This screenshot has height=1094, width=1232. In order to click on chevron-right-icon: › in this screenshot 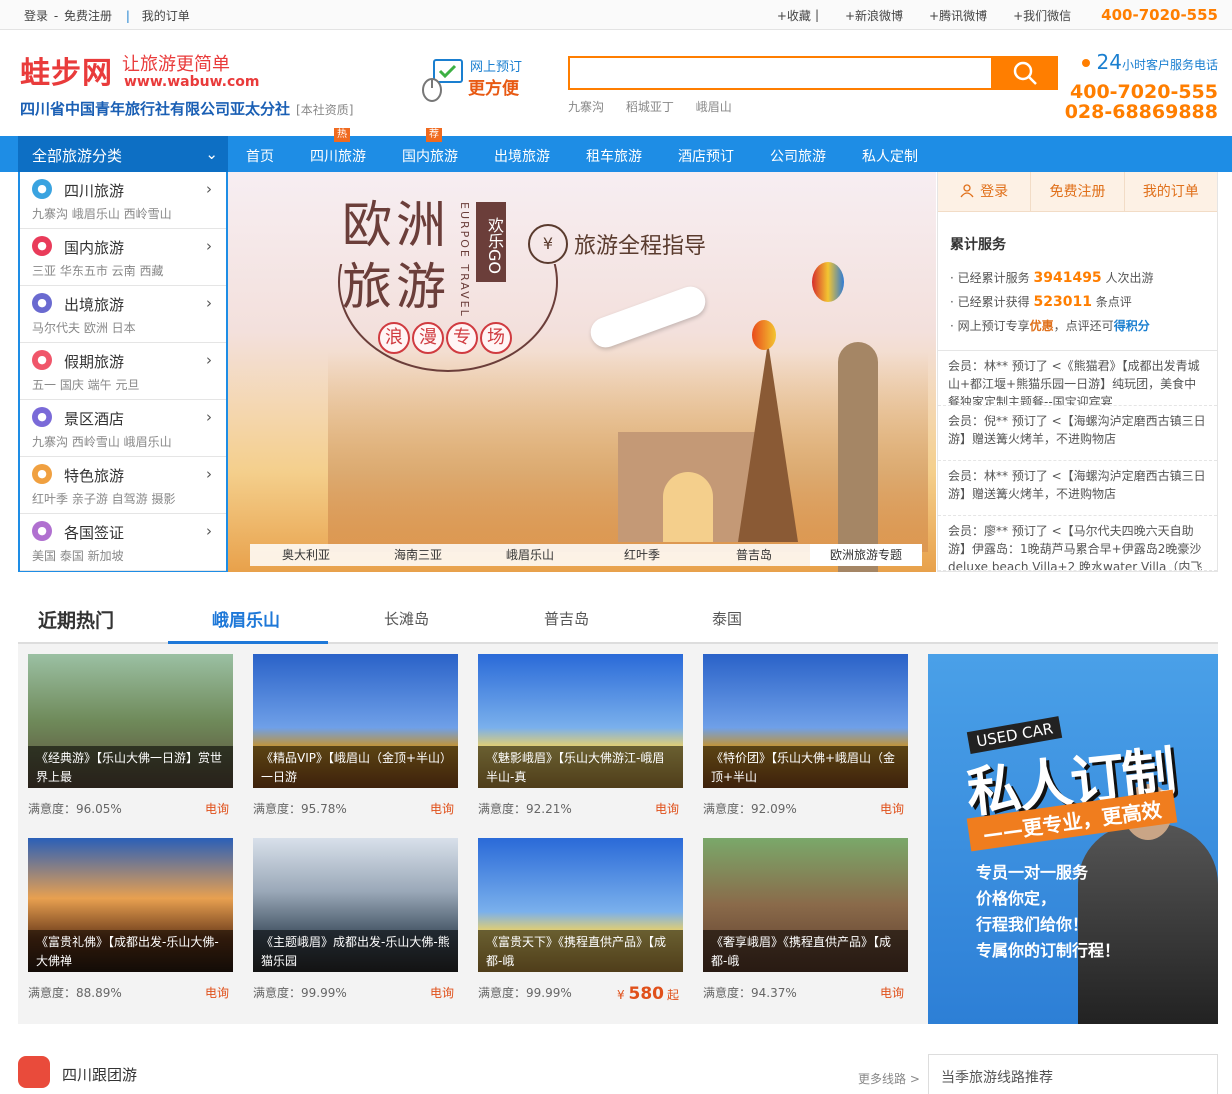, I will do `click(209, 531)`.